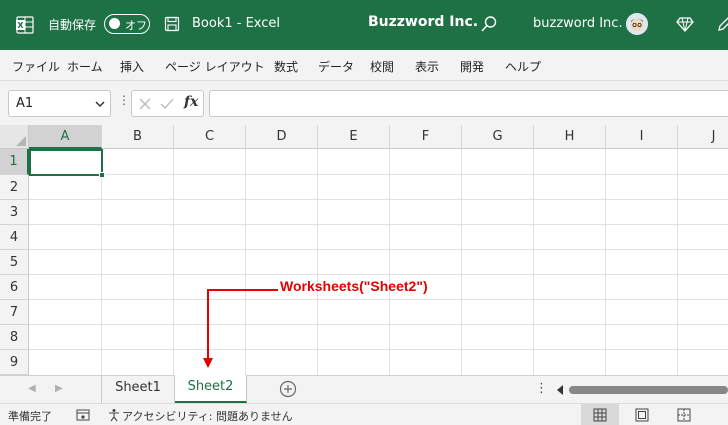 The width and height of the screenshot is (728, 425). Describe the element at coordinates (286, 66) in the screenshot. I see `menu-formulas: 数式` at that location.